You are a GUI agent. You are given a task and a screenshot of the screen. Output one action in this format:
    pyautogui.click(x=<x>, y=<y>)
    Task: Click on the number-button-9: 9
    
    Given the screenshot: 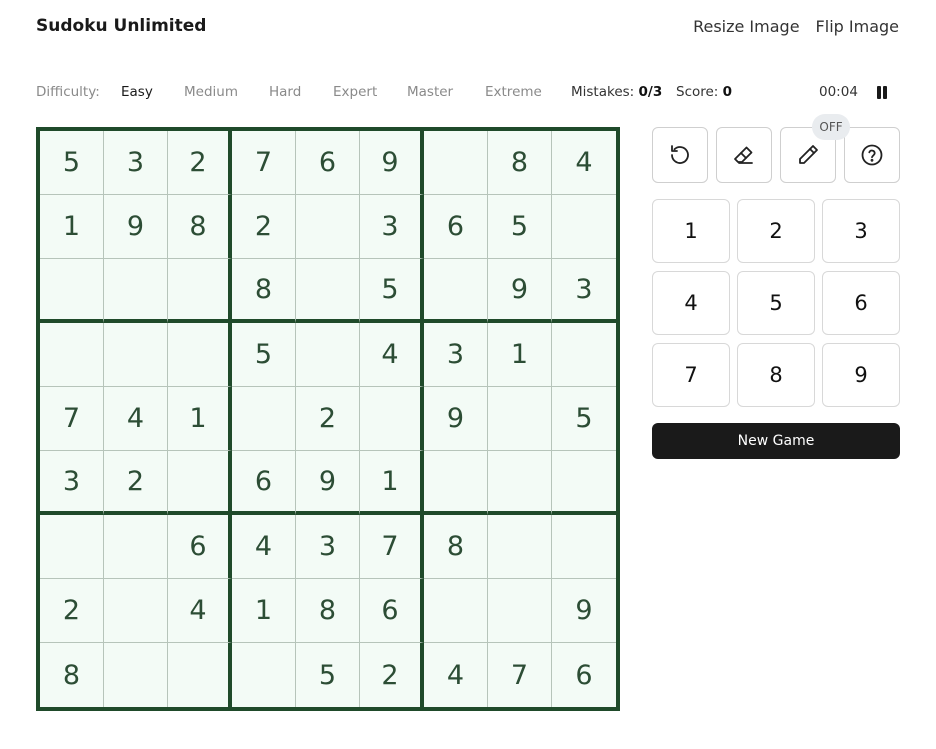 What is the action you would take?
    pyautogui.click(x=861, y=375)
    